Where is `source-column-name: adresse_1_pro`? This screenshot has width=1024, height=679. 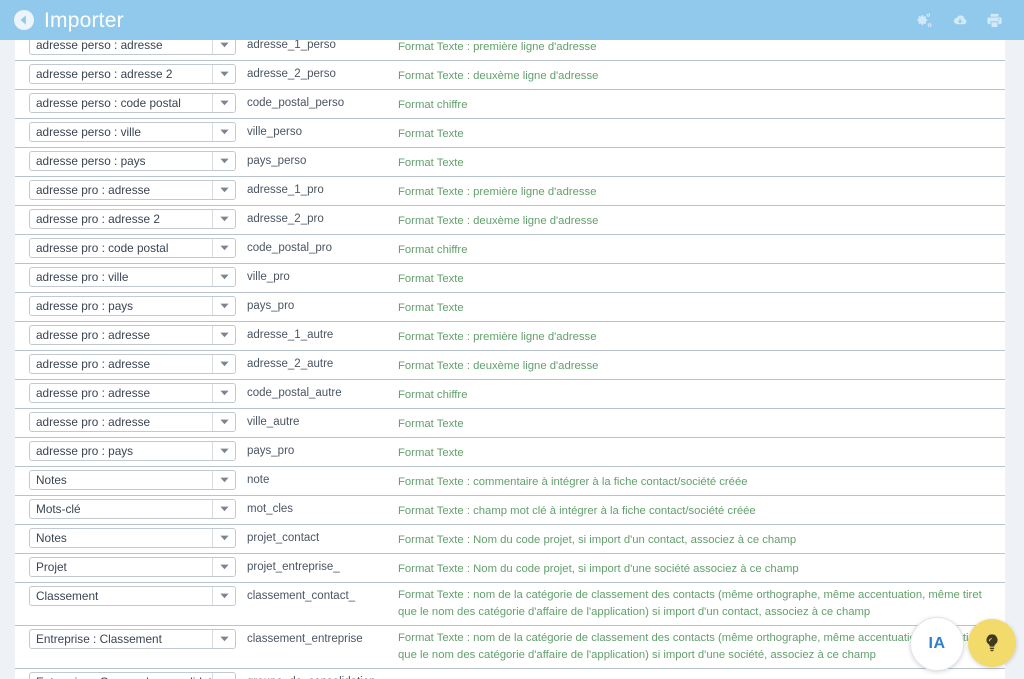 source-column-name: adresse_1_pro is located at coordinates (285, 190).